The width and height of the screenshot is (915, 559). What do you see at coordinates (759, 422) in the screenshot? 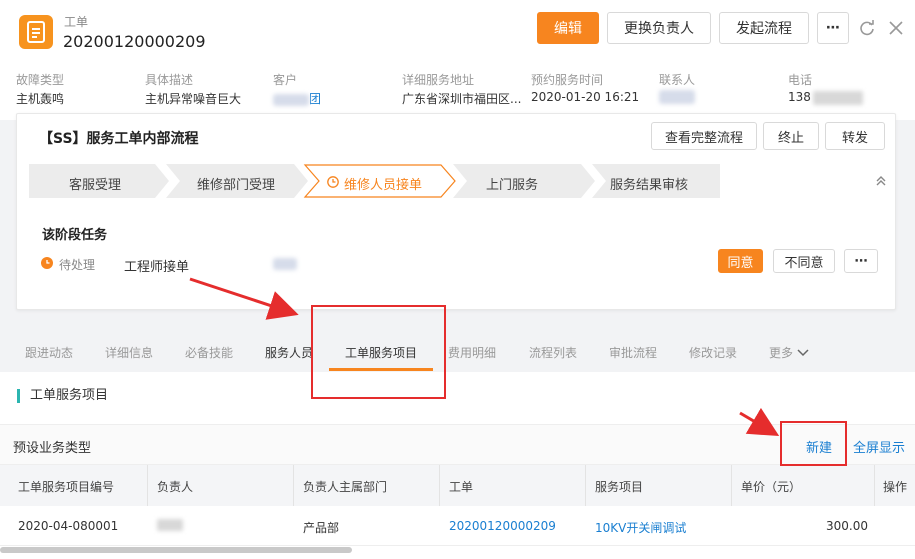
I see `arrow-to-new` at bounding box center [759, 422].